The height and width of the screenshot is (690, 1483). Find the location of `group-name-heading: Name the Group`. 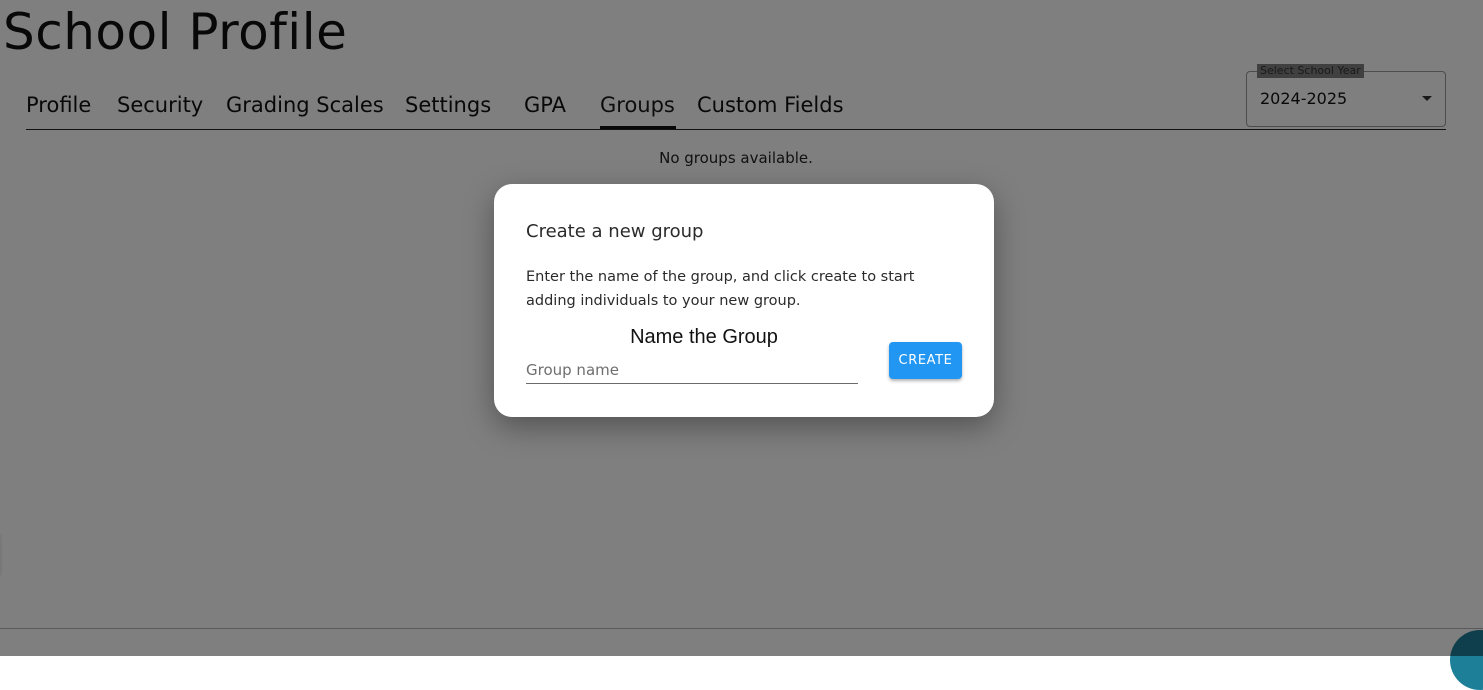

group-name-heading: Name the Group is located at coordinates (704, 337).